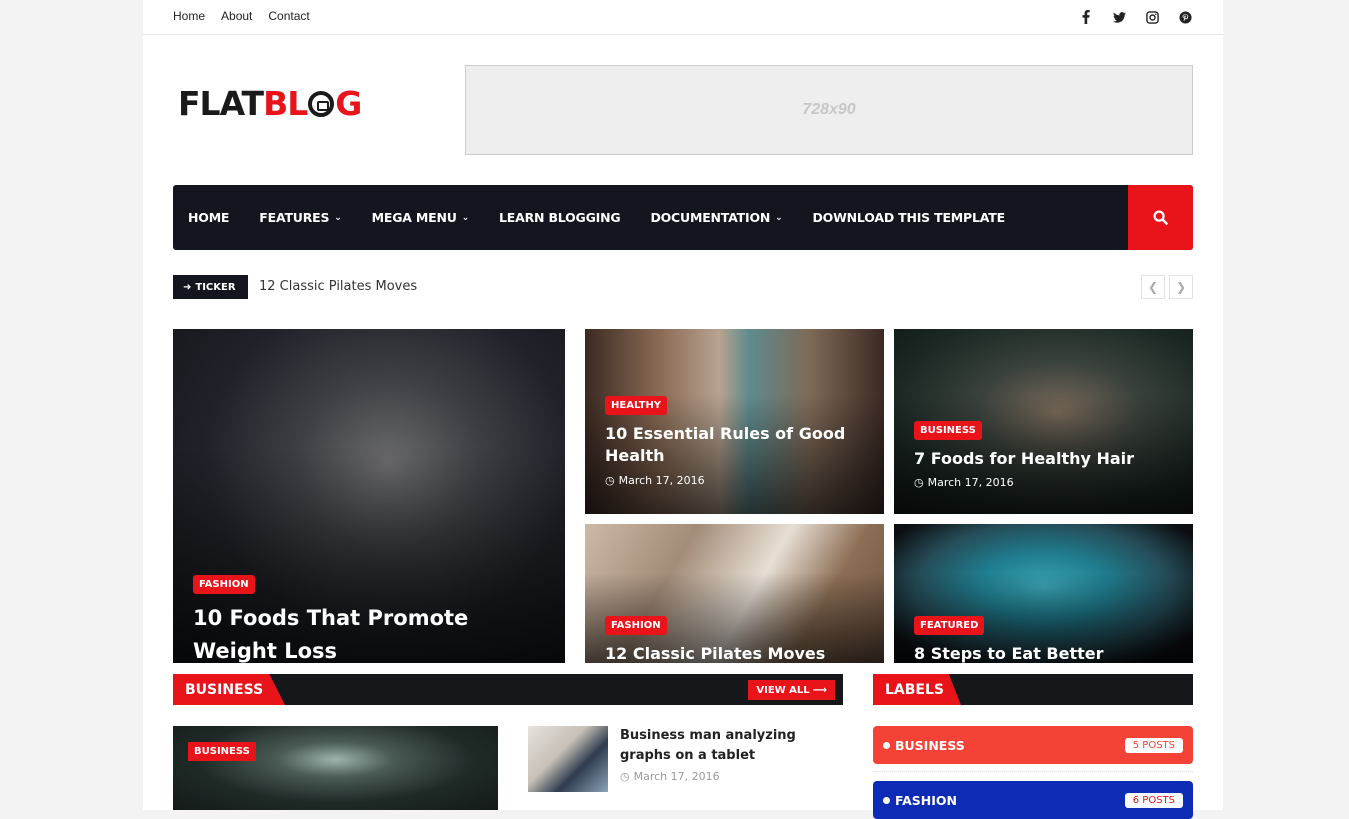  What do you see at coordinates (710, 217) in the screenshot?
I see `nav-label: DOCUMENTATION` at bounding box center [710, 217].